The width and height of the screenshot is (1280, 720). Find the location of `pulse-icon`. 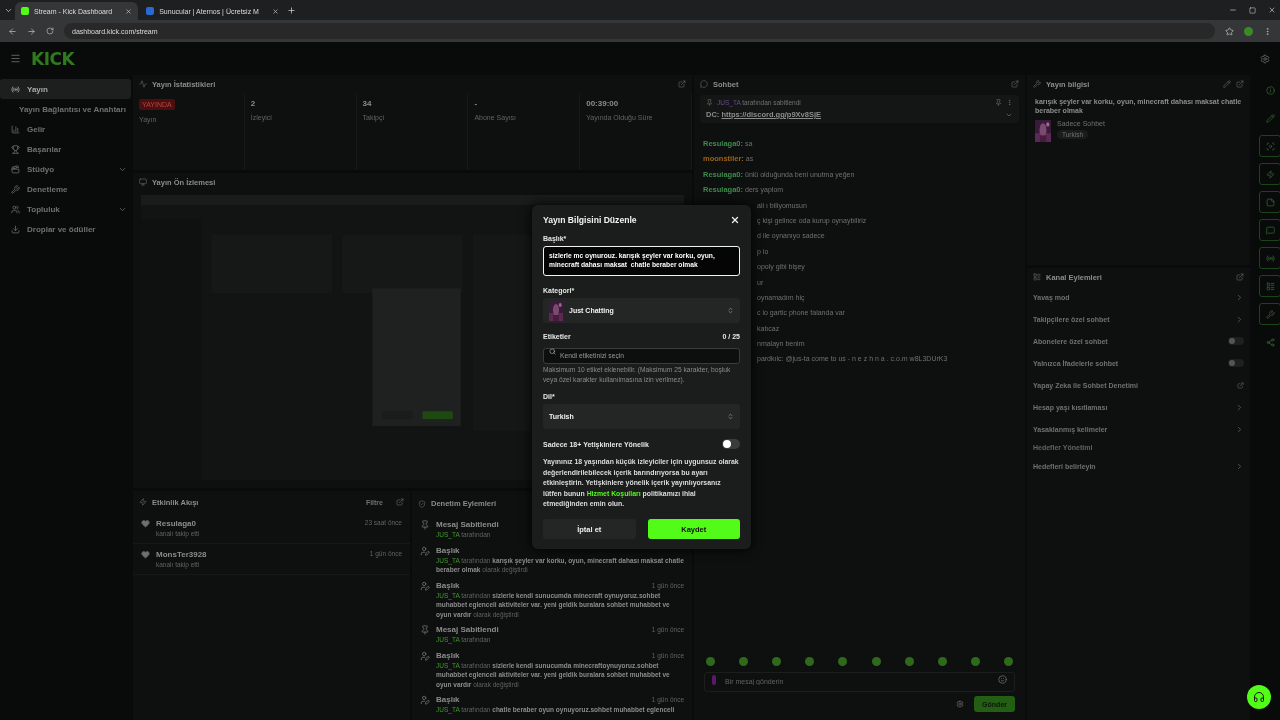

pulse-icon is located at coordinates (143, 84).